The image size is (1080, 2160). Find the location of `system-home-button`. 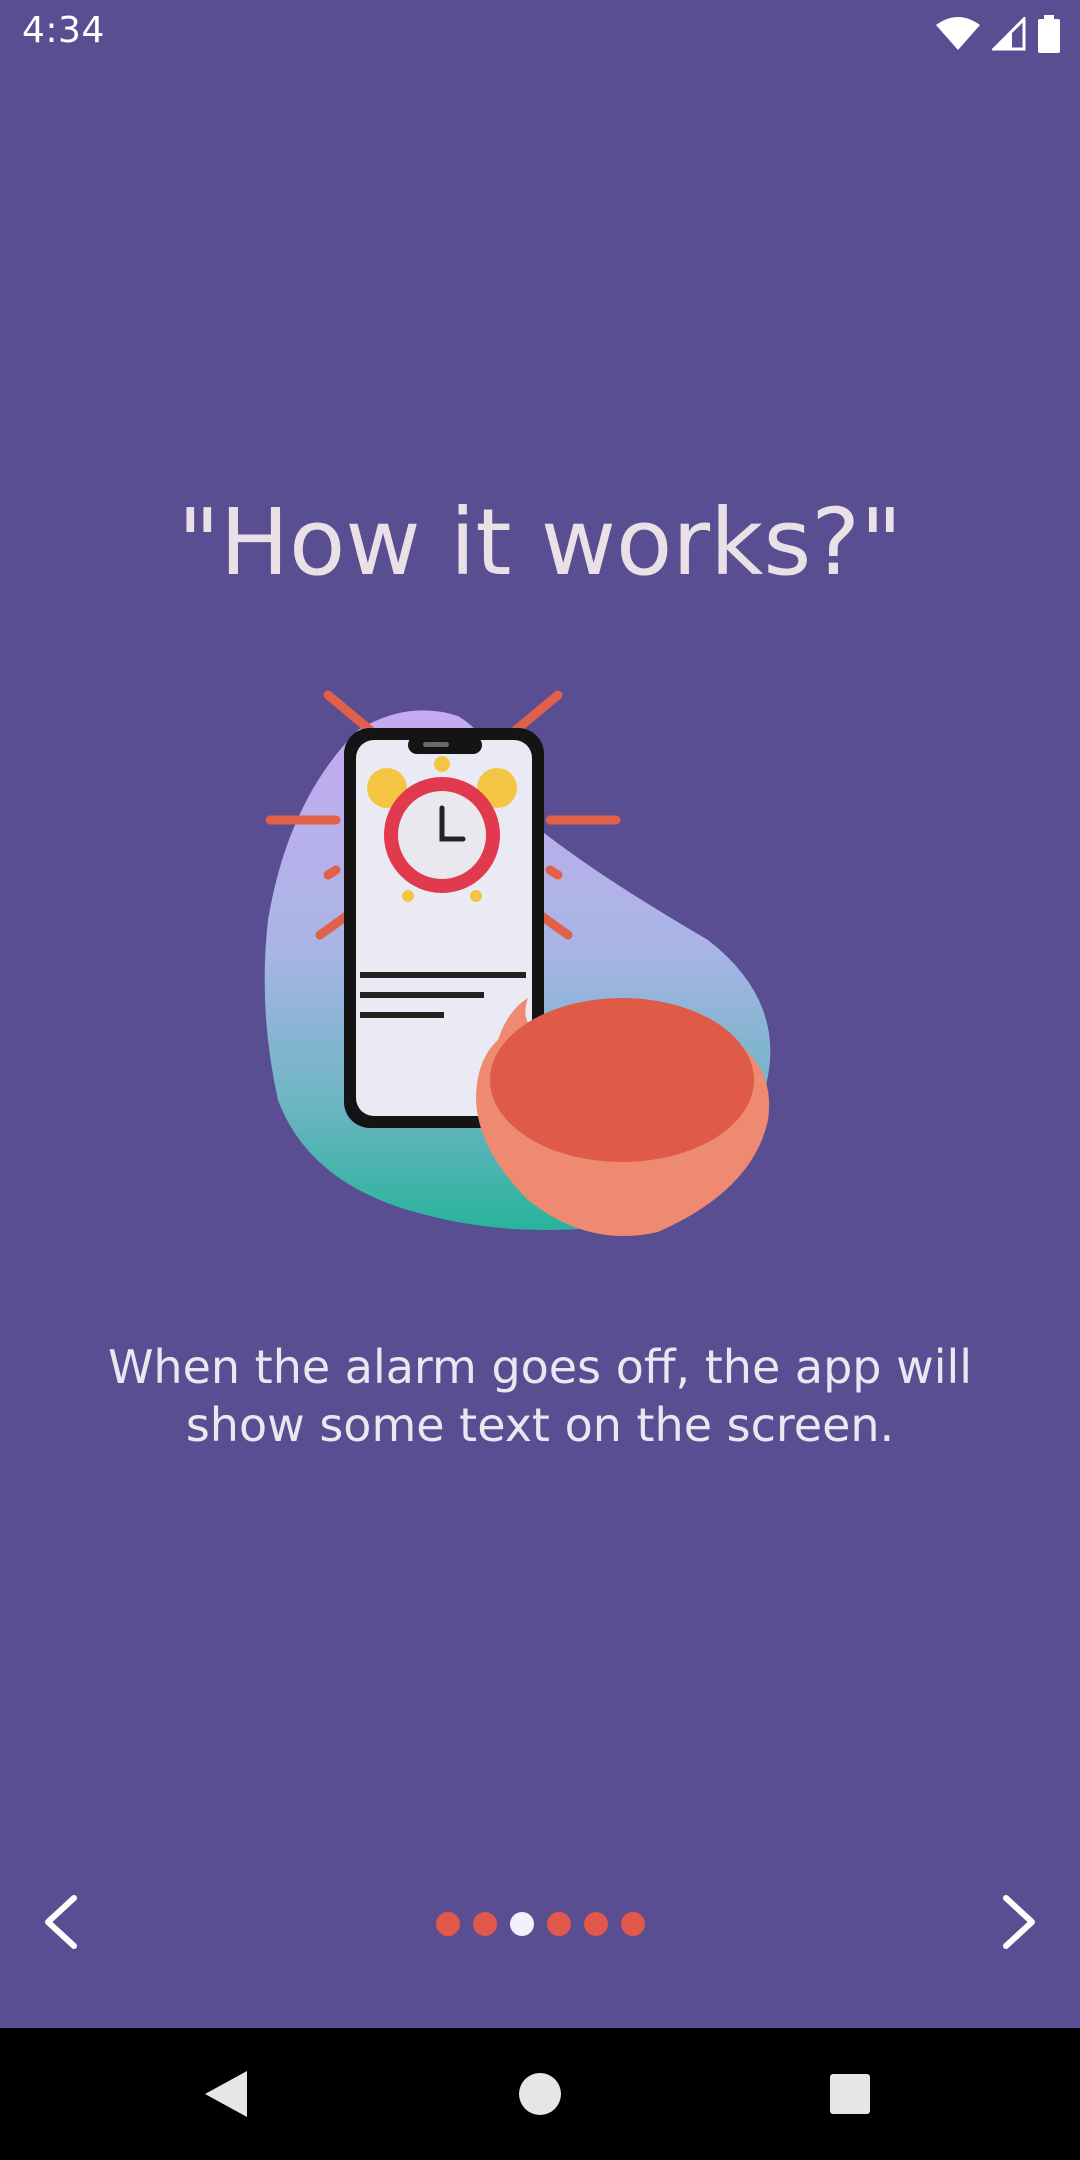

system-home-button is located at coordinates (540, 2094).